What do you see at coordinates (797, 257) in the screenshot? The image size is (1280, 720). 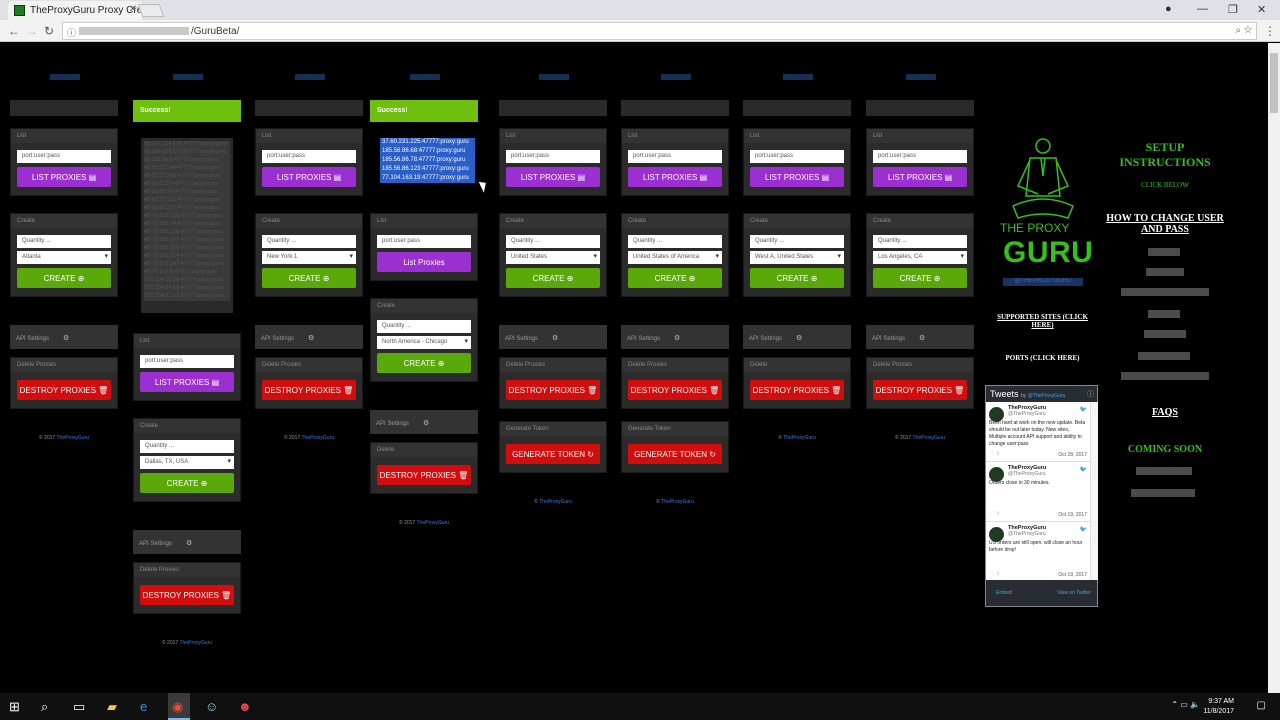 I see `region-select: West A, United States` at bounding box center [797, 257].